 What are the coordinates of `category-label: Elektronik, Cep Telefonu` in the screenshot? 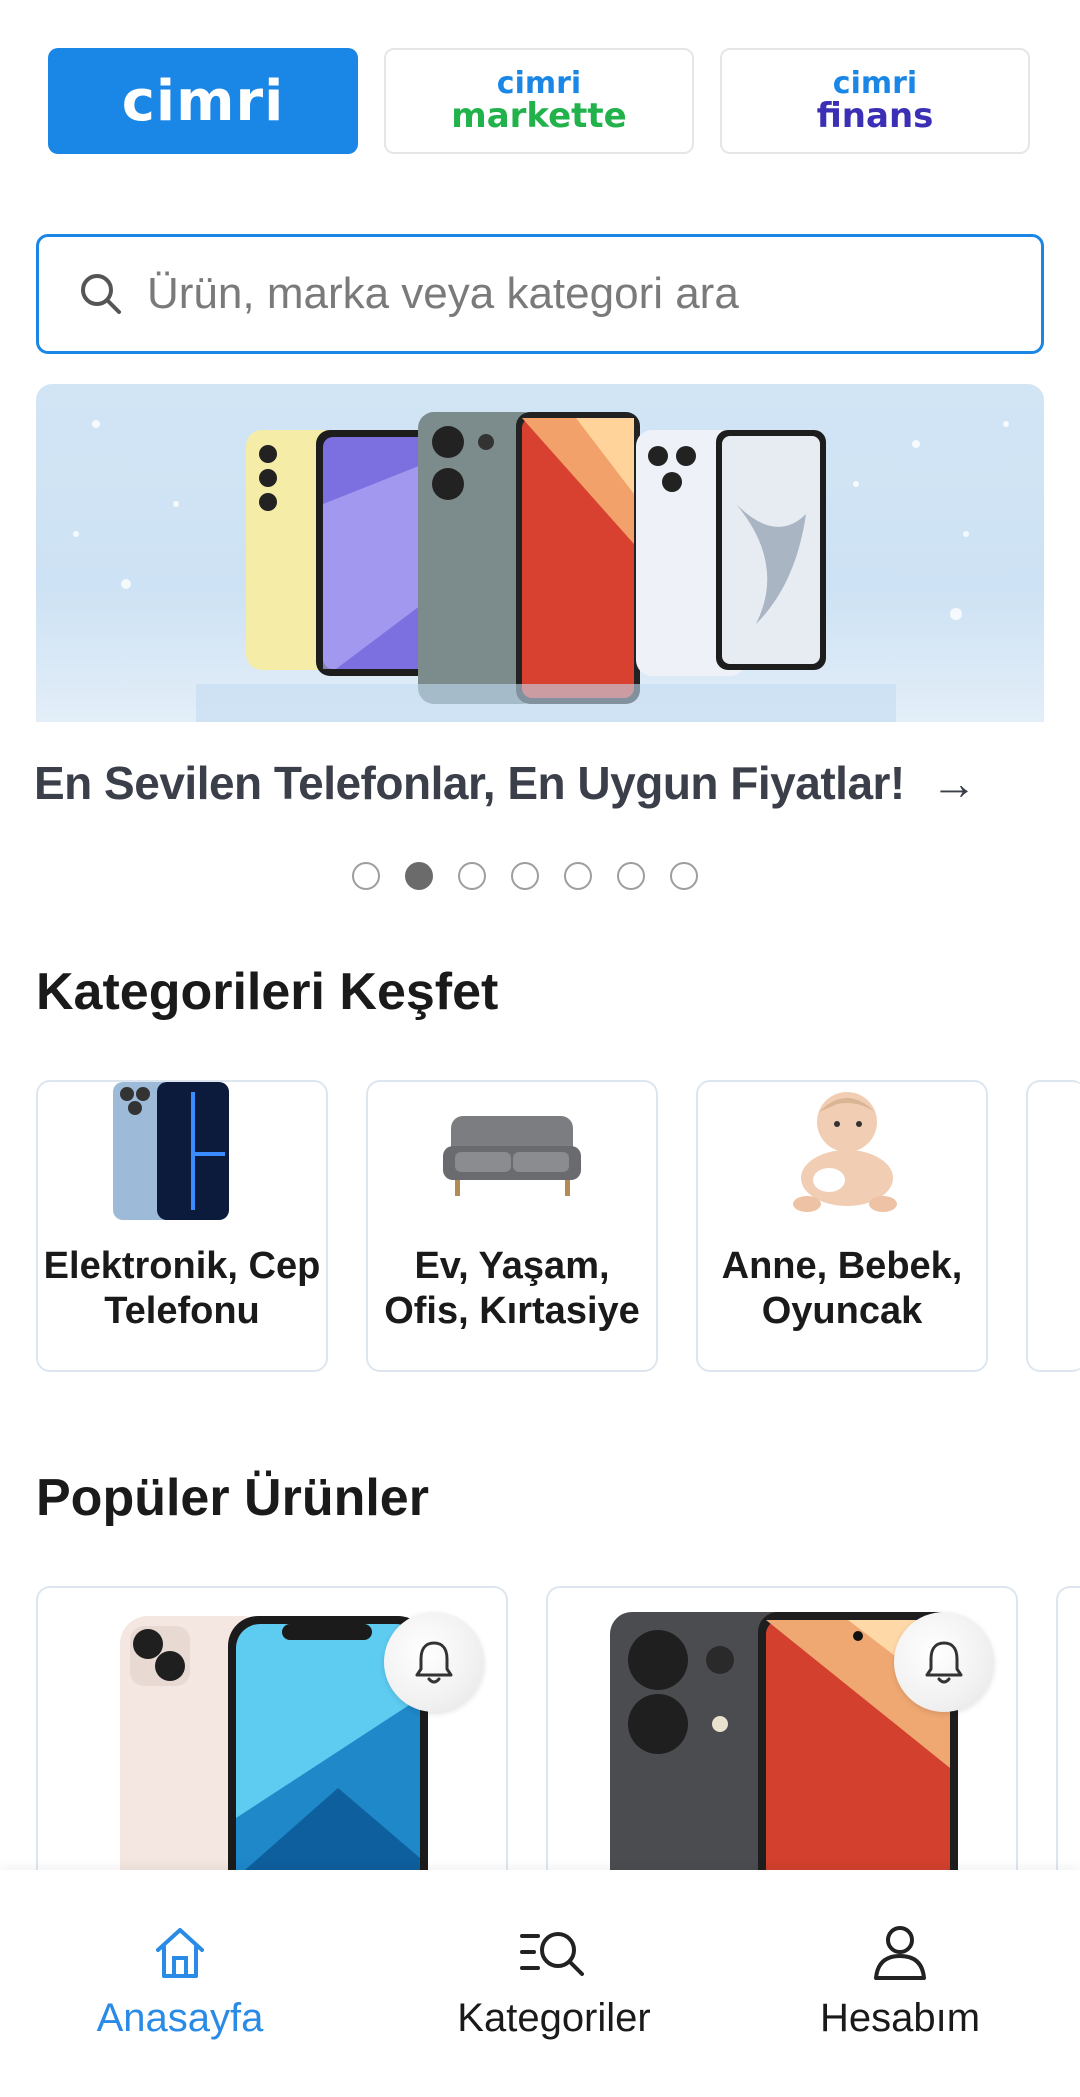 It's located at (182, 1288).